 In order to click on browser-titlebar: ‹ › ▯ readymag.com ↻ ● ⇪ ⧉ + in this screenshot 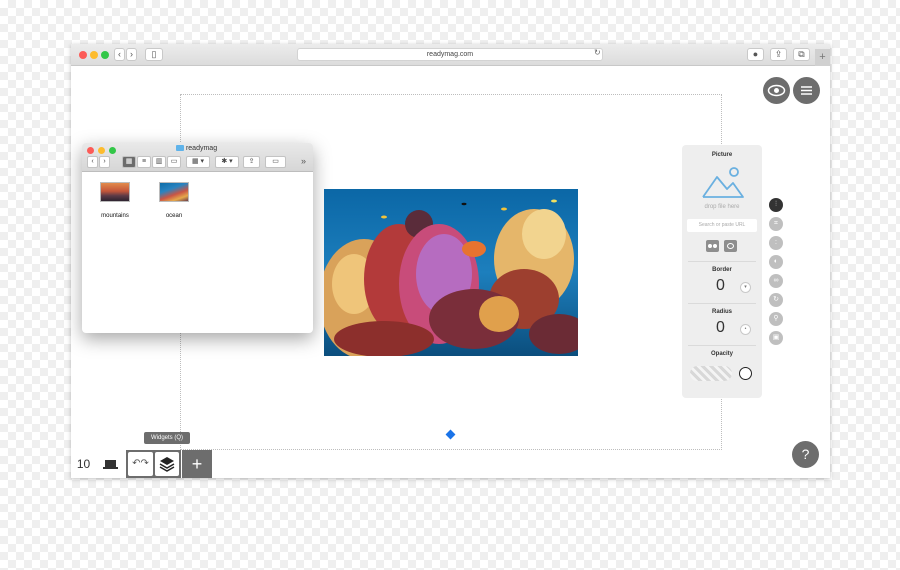, I will do `click(450, 55)`.